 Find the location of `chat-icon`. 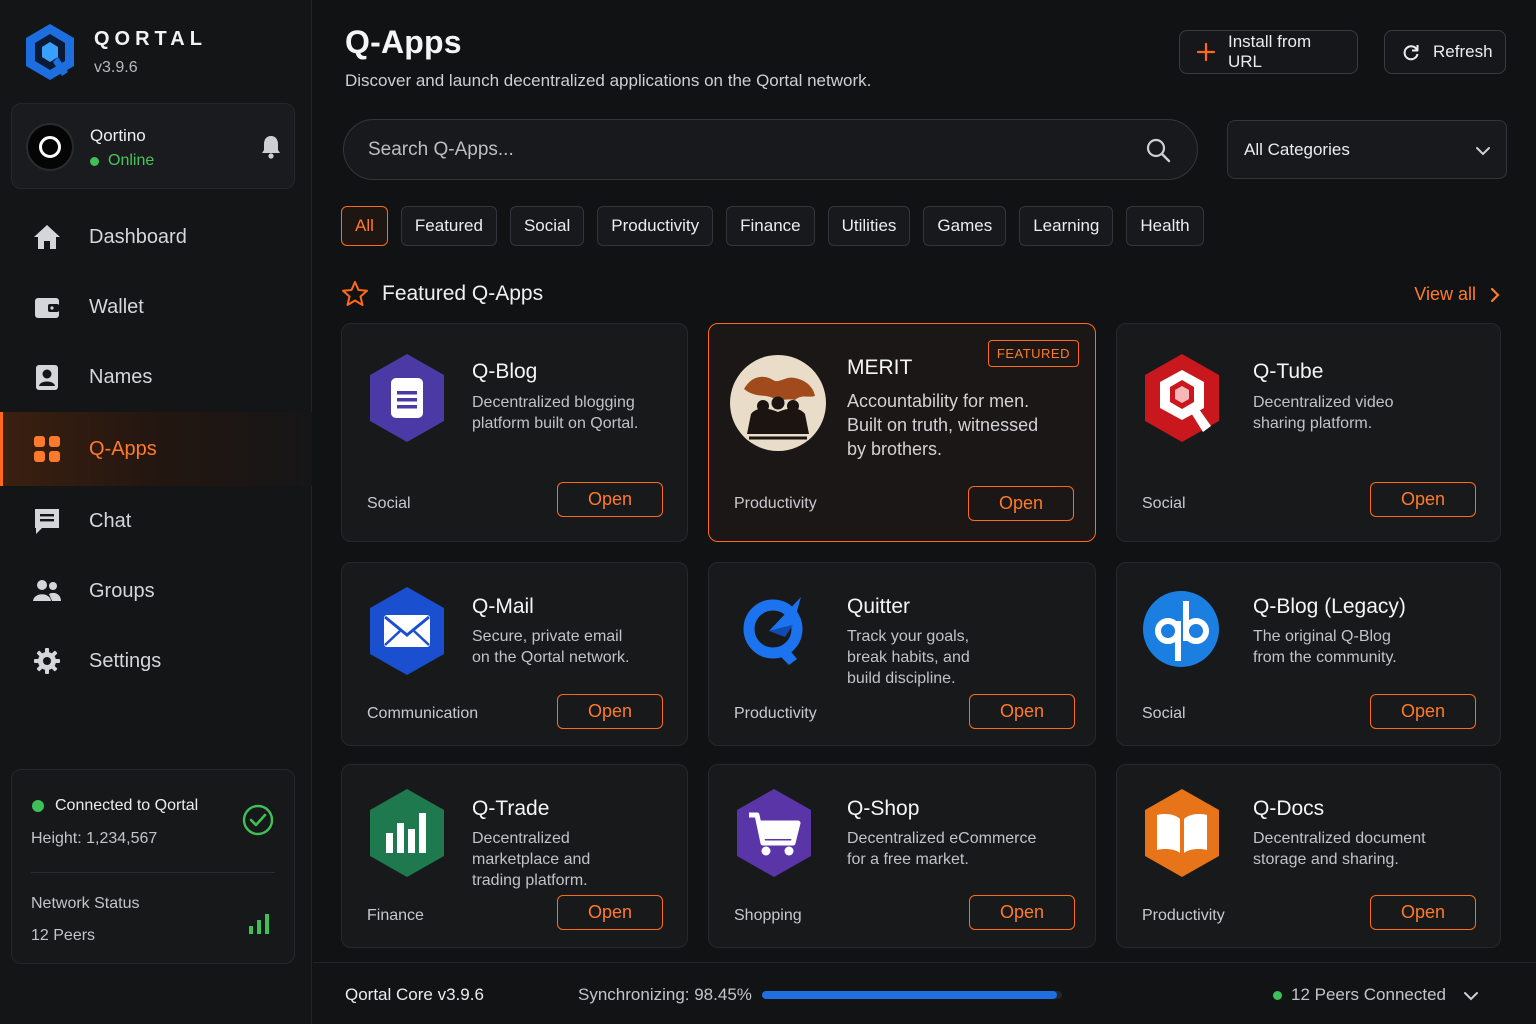

chat-icon is located at coordinates (47, 521).